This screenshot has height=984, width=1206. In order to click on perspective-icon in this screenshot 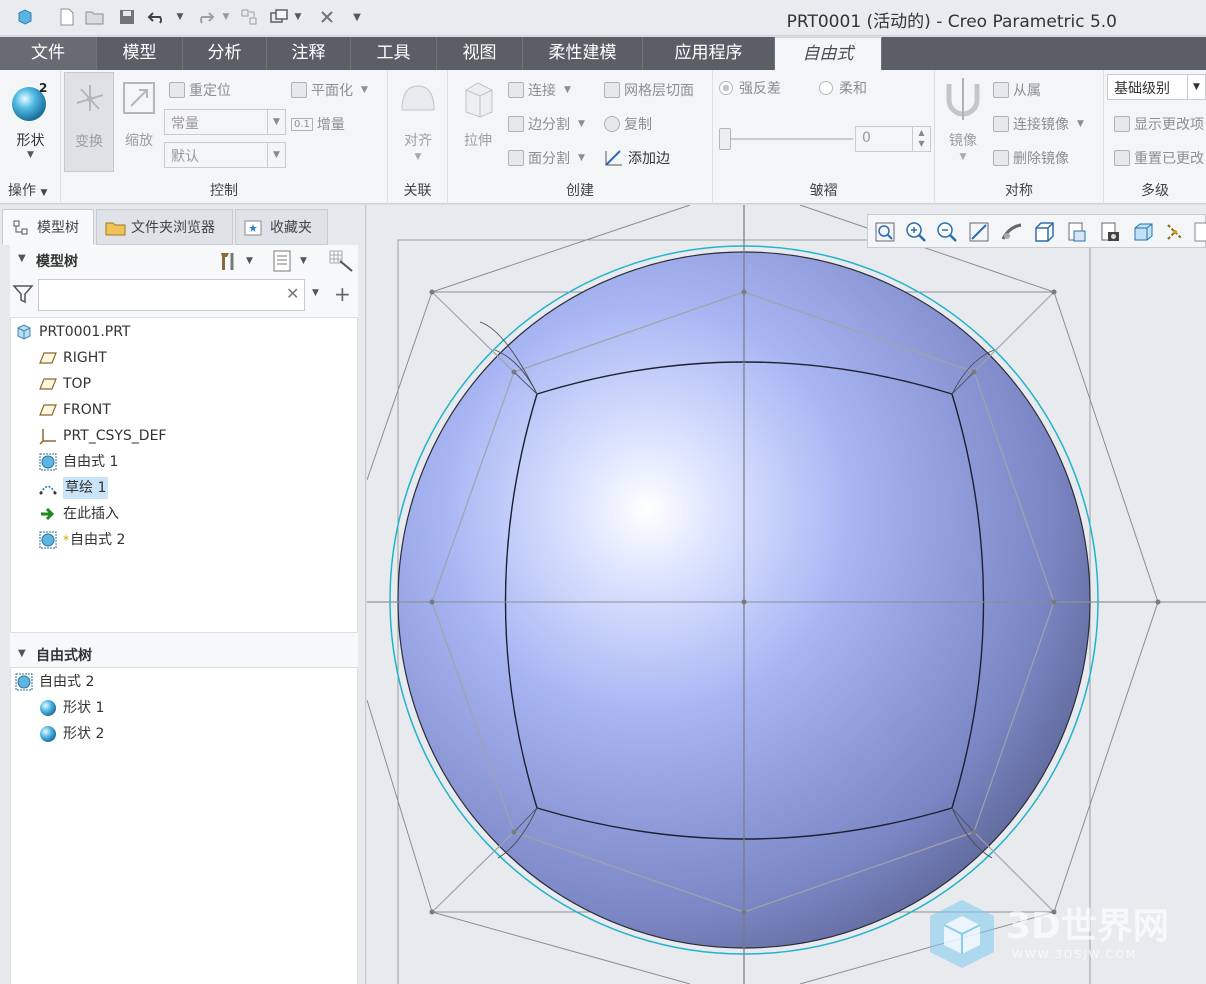, I will do `click(1012, 232)`.